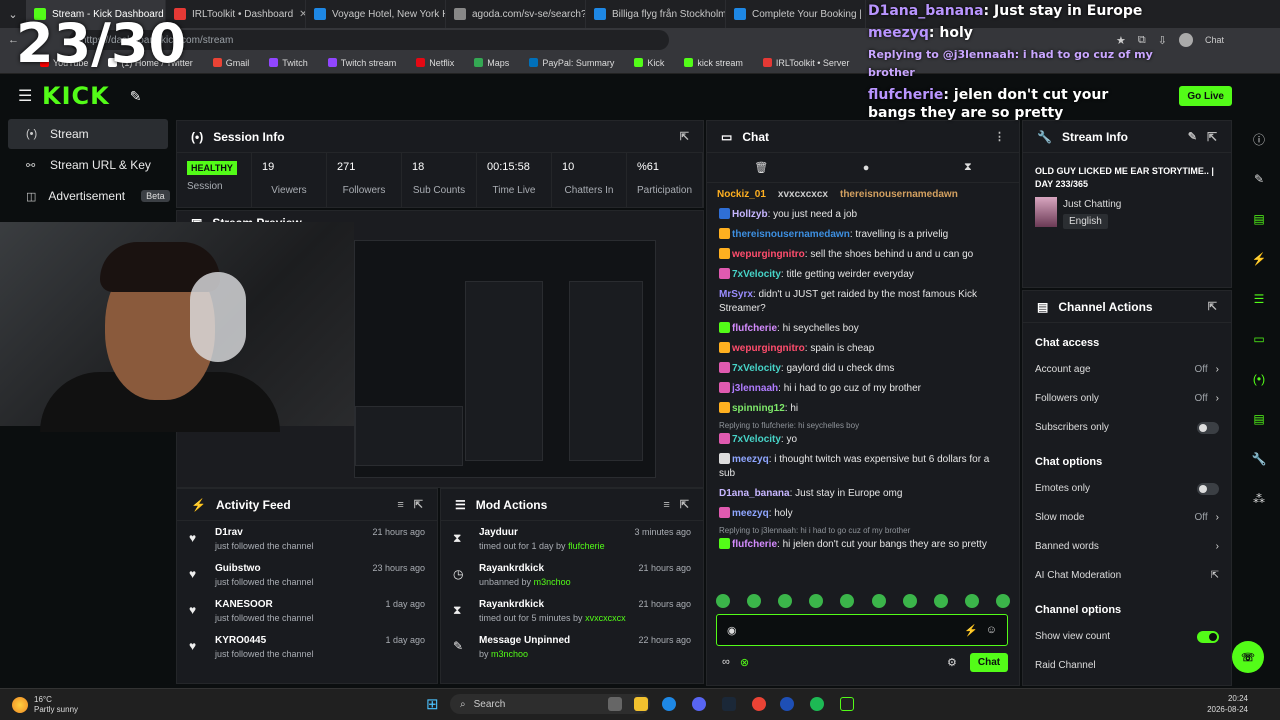  Describe the element at coordinates (989, 662) in the screenshot. I see `chat-send-button: Chat` at that location.